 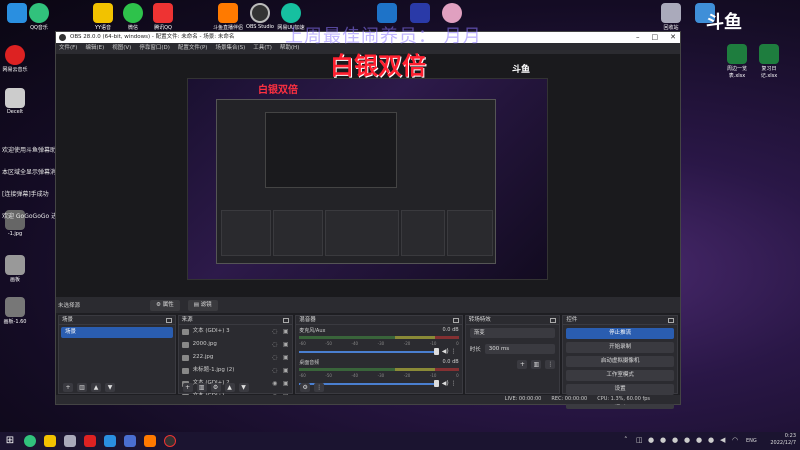 What do you see at coordinates (236, 331) in the screenshot?
I see `source-item: 文本 (GDI+) 3 ◌ ▣` at bounding box center [236, 331].